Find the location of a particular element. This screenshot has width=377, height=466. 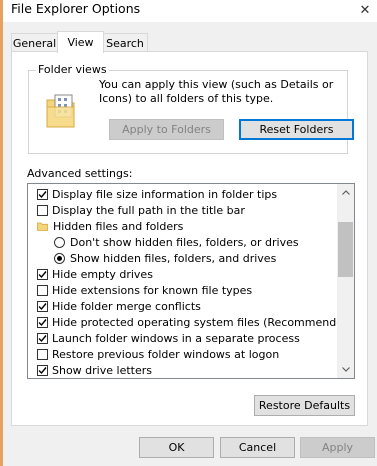

setting-show-drive-letters: Show drive letters is located at coordinates (94, 370).